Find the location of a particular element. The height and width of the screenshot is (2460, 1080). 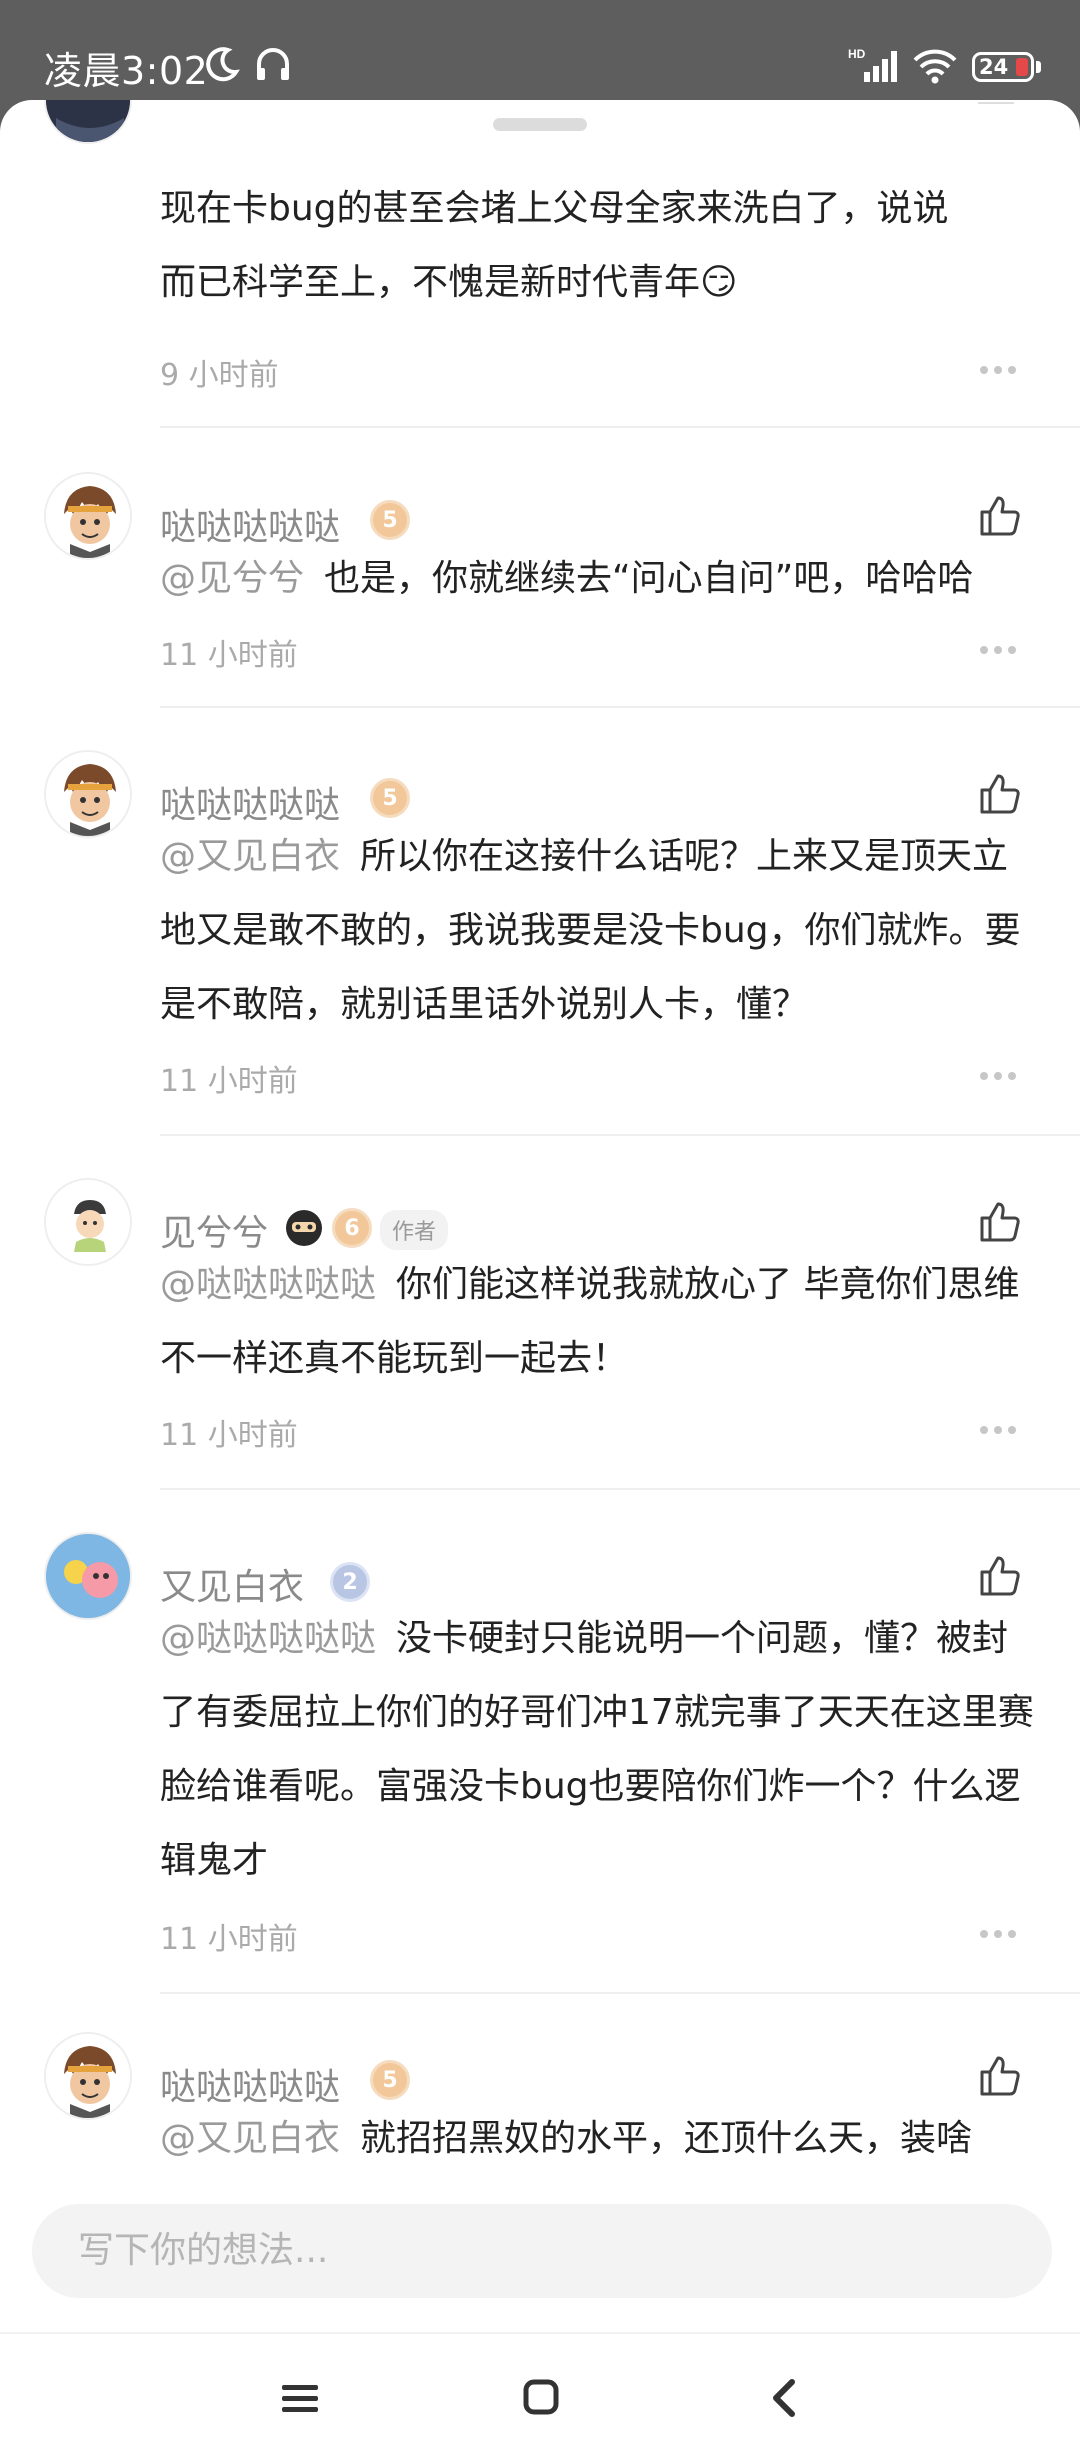

back-icon is located at coordinates (783, 2398).